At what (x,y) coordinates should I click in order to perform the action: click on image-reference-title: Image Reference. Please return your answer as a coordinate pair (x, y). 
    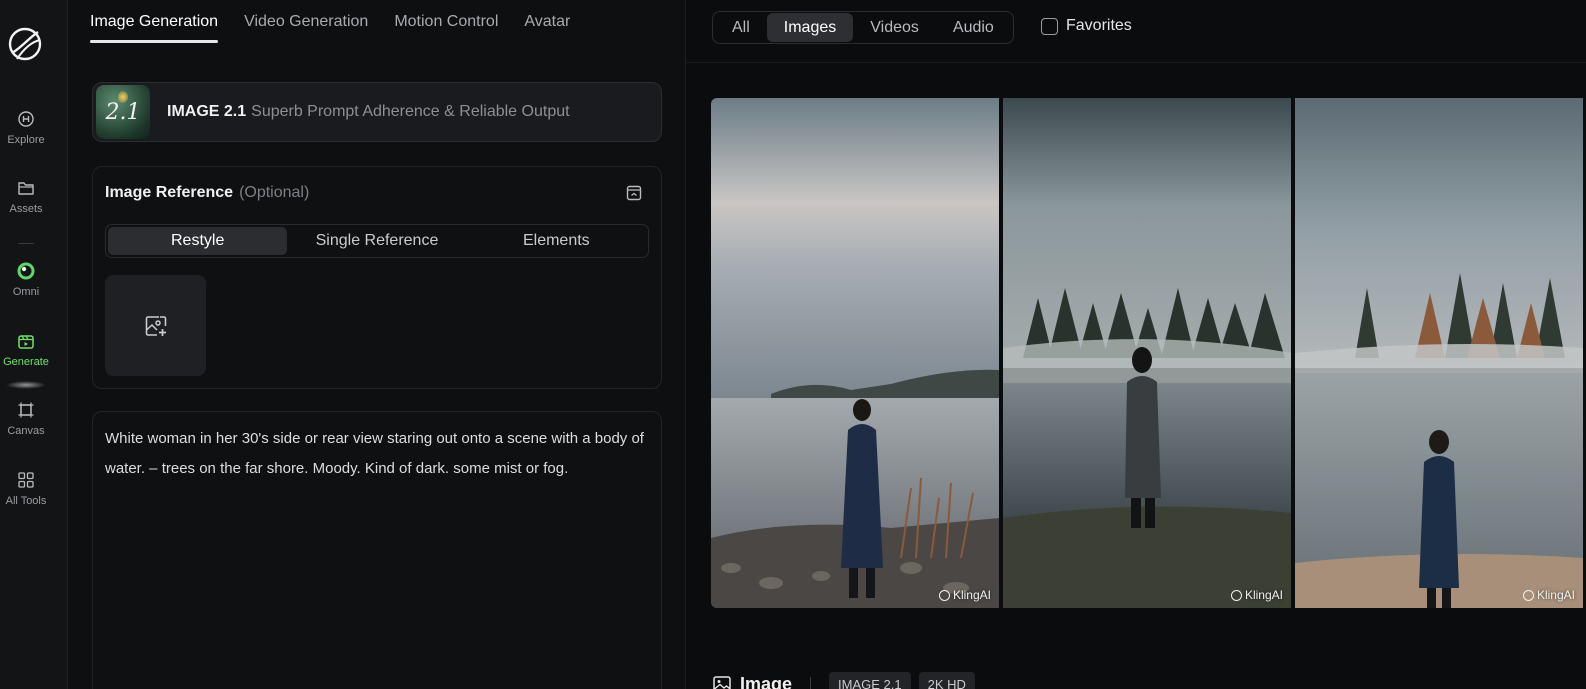
    Looking at the image, I should click on (169, 192).